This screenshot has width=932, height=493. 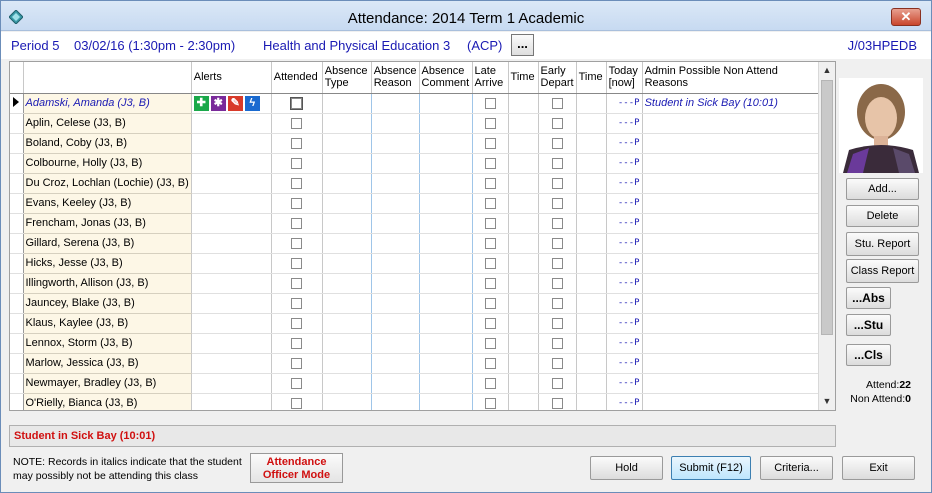 I want to click on attendance-officer-mode-button: Attendance Officer Mode, so click(x=296, y=468).